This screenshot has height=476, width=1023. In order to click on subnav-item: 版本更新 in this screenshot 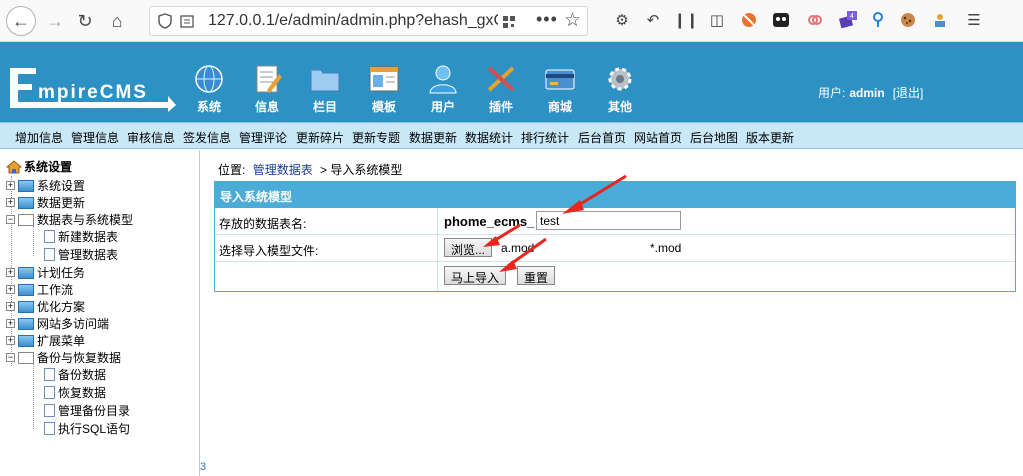, I will do `click(770, 137)`.